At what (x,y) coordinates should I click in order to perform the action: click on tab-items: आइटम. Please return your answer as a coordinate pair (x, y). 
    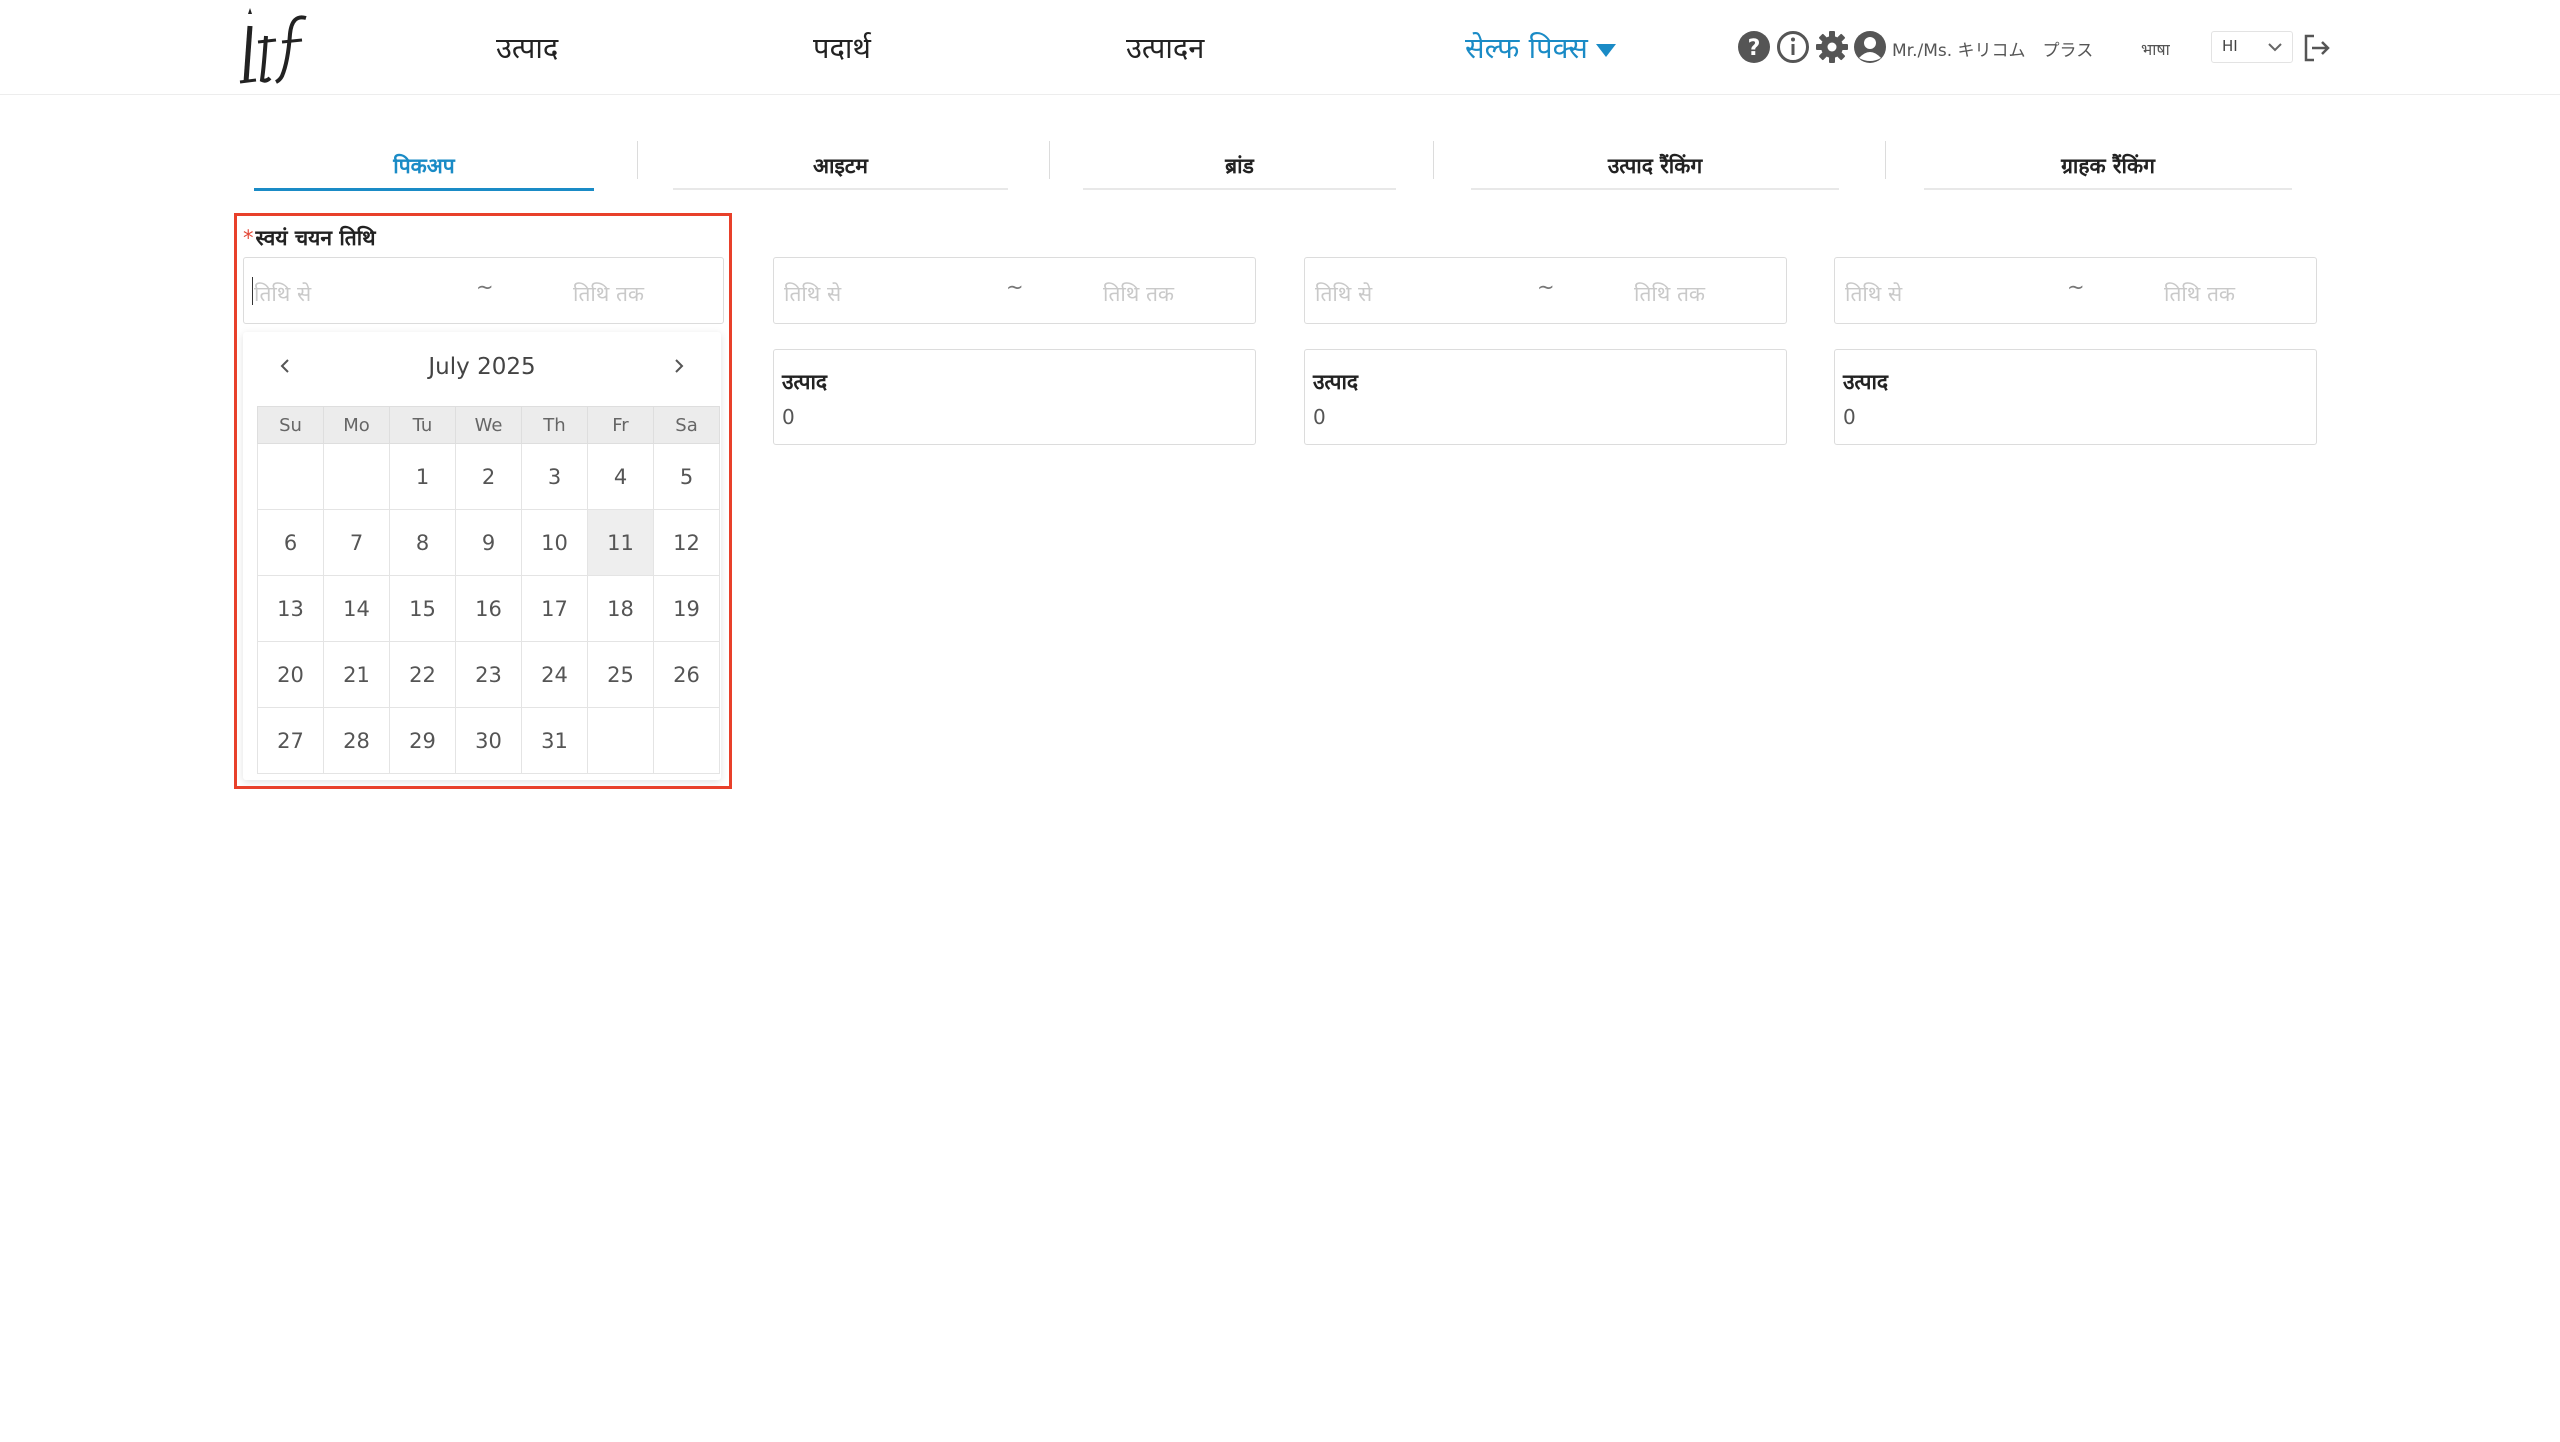
    Looking at the image, I should click on (840, 168).